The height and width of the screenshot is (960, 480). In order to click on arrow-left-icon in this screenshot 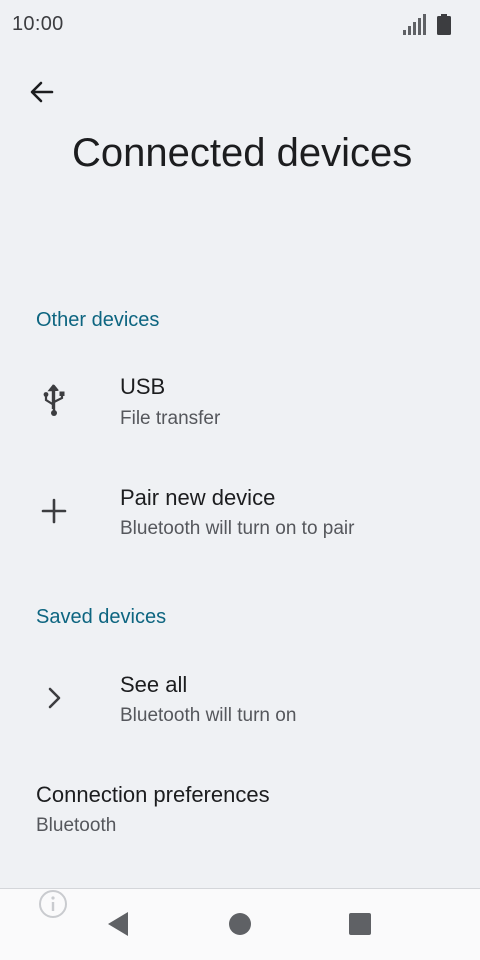, I will do `click(42, 92)`.